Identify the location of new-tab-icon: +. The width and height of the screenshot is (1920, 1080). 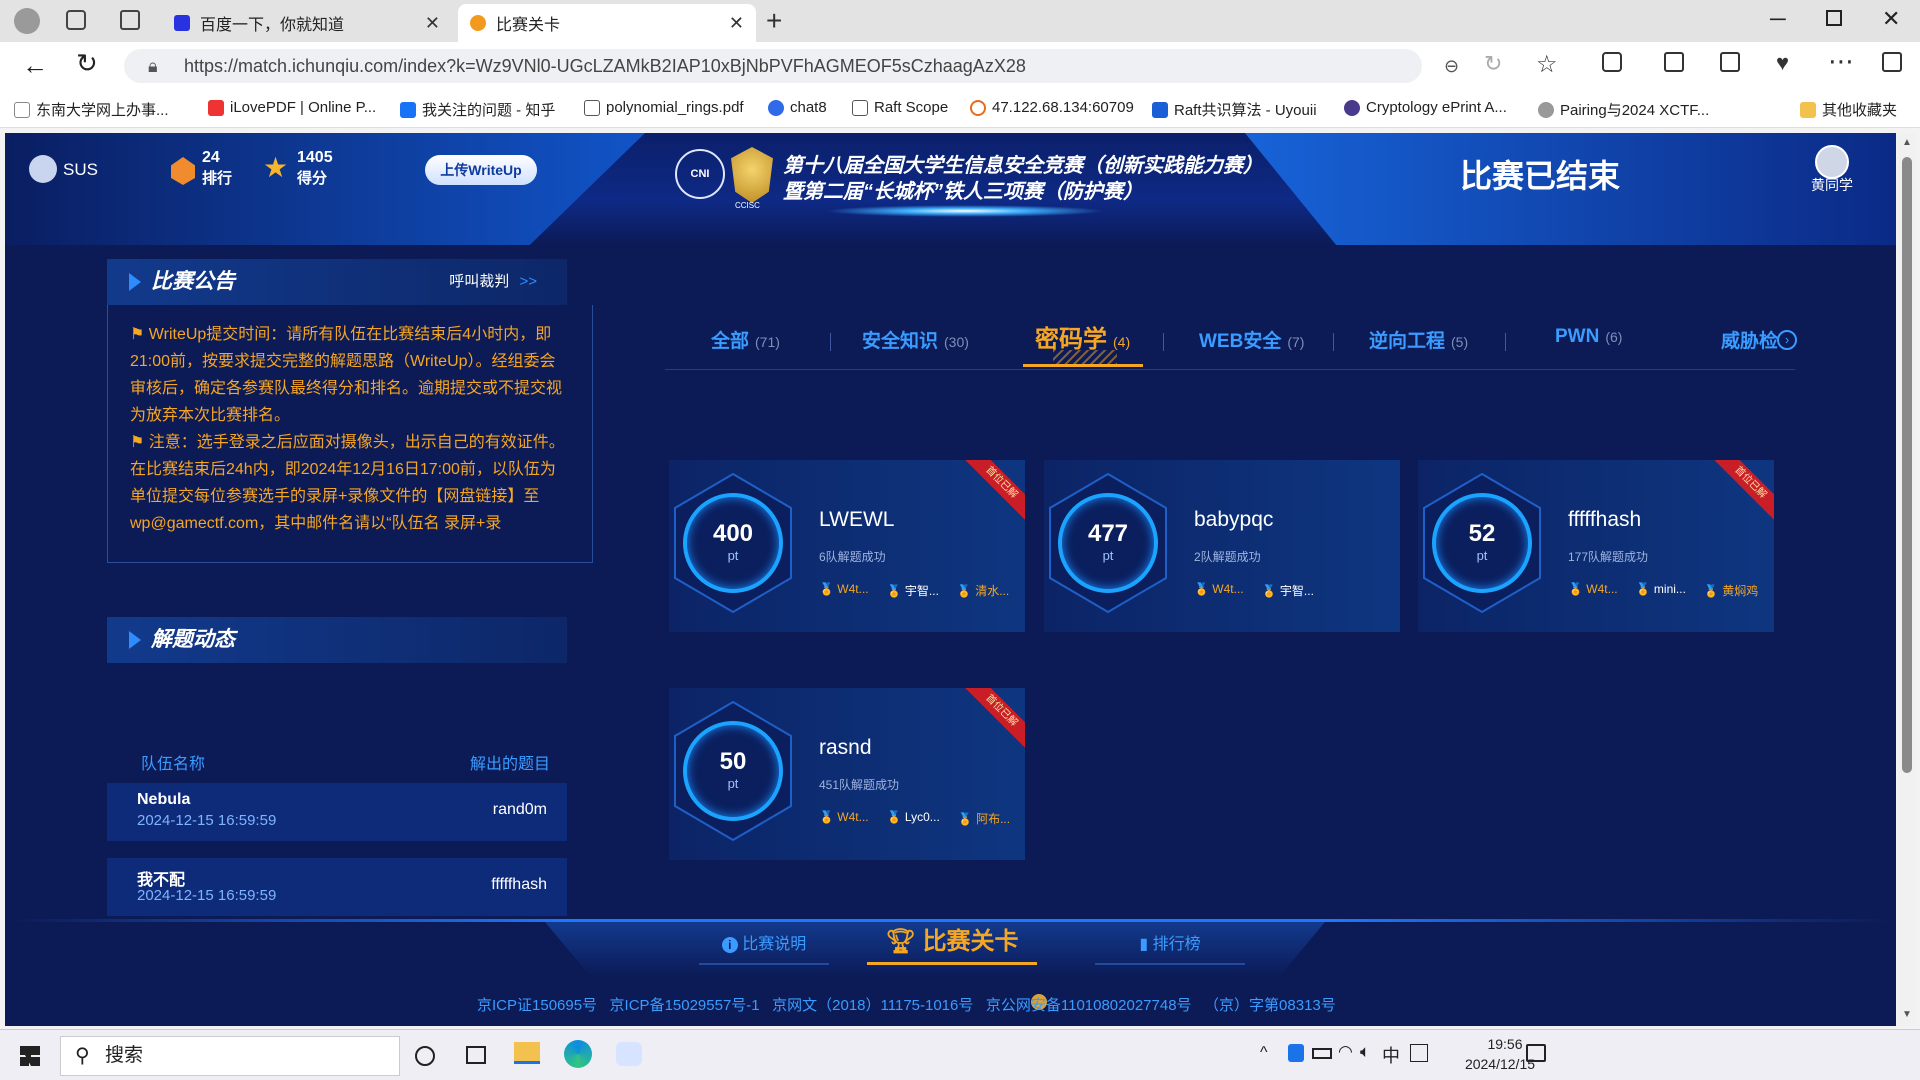
(774, 21).